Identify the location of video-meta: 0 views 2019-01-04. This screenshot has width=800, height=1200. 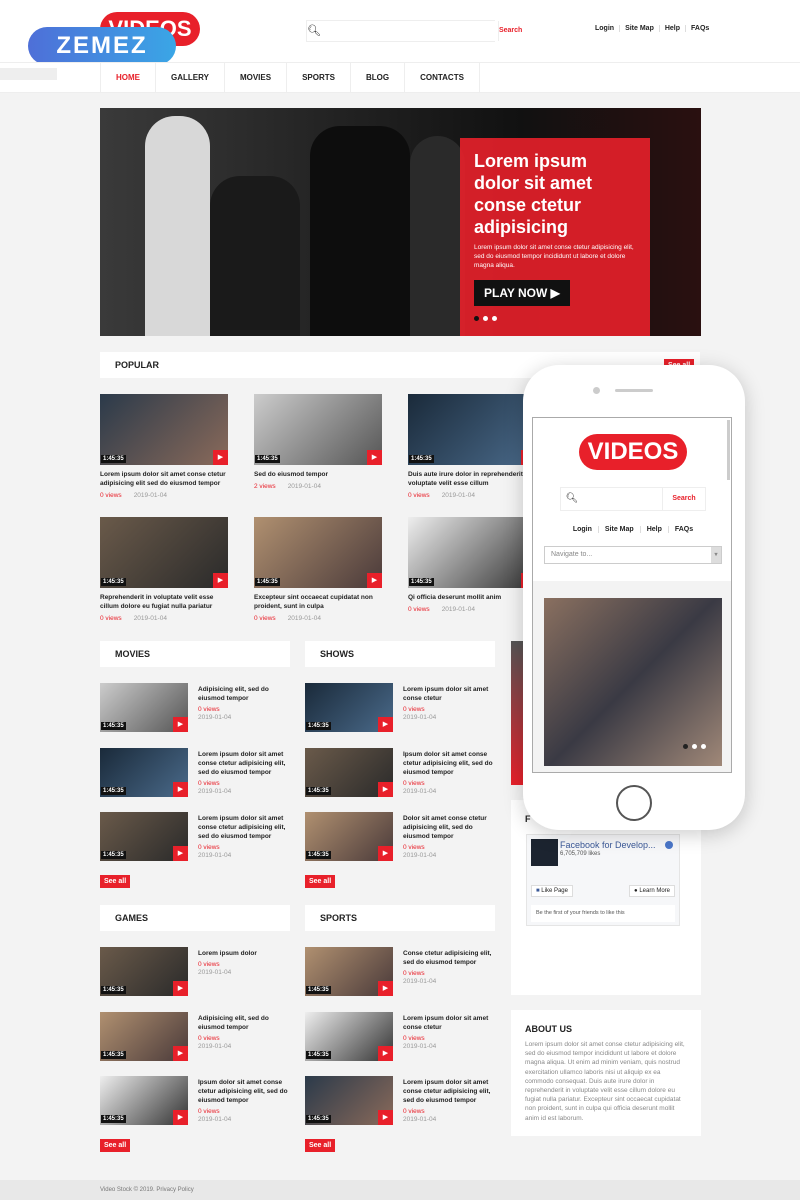
(164, 495).